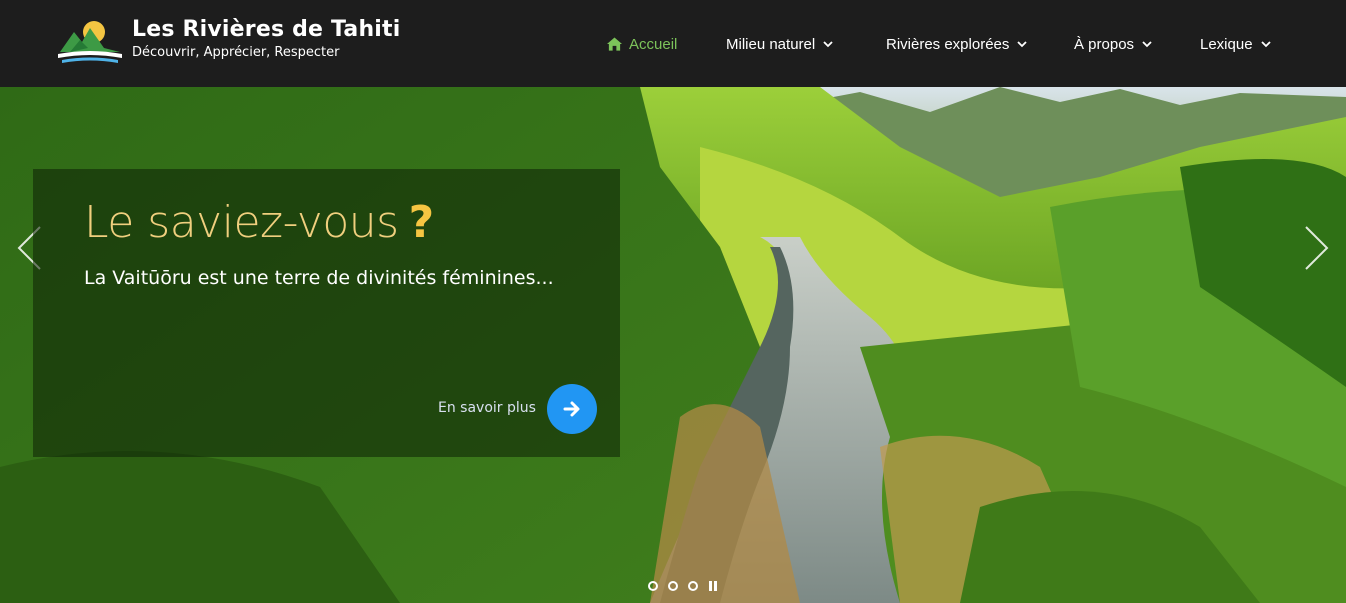 This screenshot has height=603, width=1346. I want to click on read-more-button, so click(572, 409).